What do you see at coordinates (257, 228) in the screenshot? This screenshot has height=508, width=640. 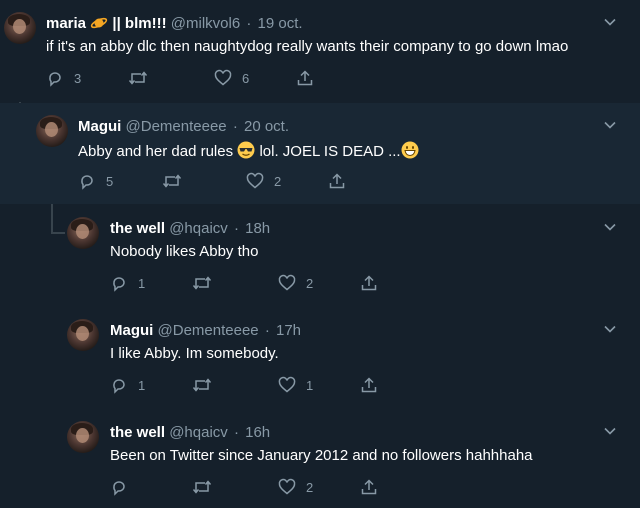 I see `timestamp: 18h` at bounding box center [257, 228].